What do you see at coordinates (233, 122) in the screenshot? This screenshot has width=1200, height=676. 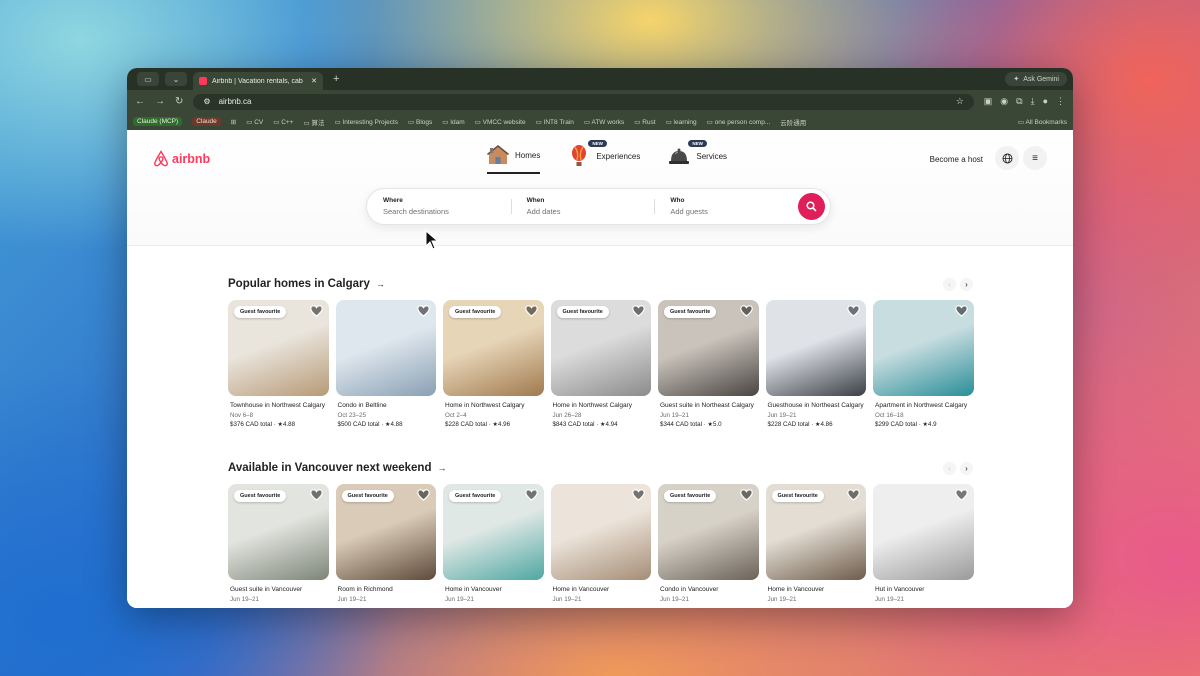 I see `apps-grid-icon: ⊞` at bounding box center [233, 122].